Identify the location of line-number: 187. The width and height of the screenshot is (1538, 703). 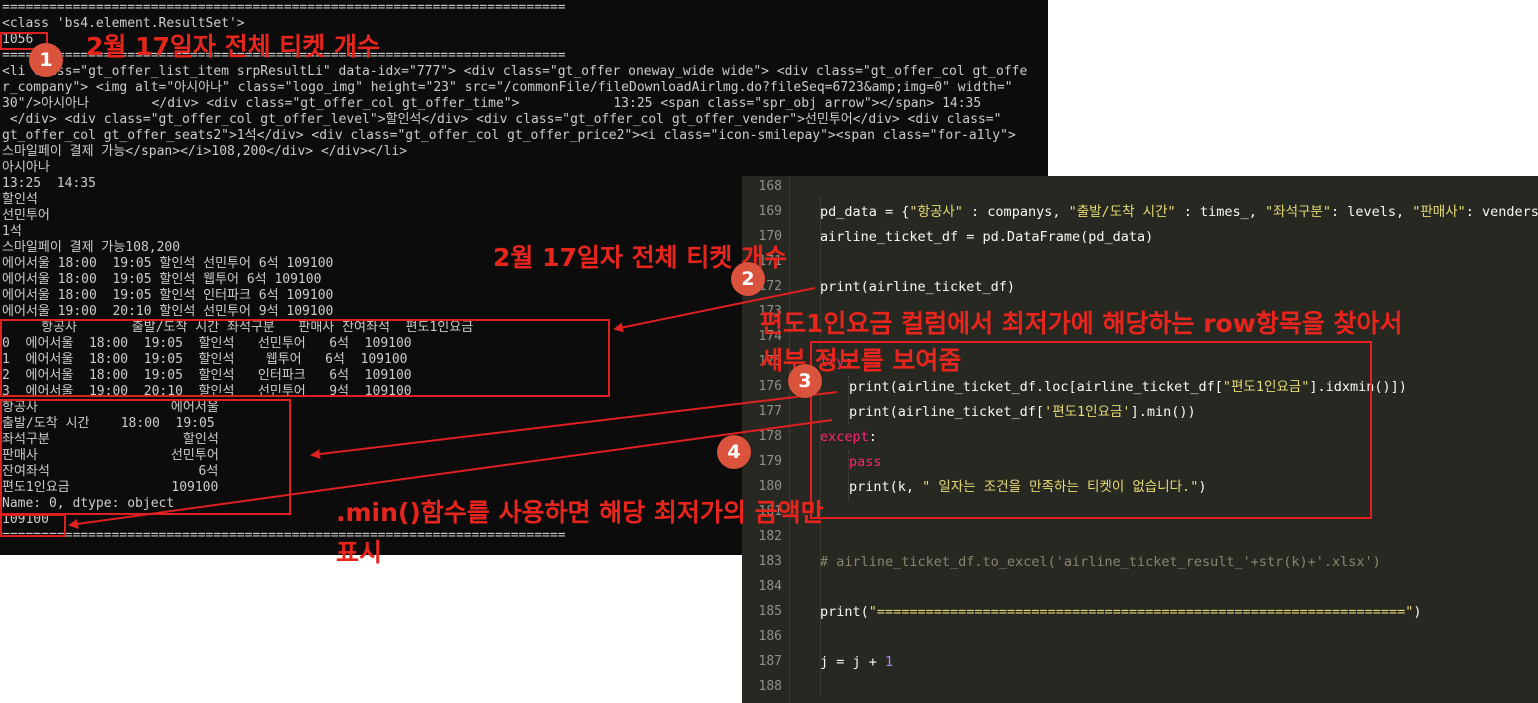
(770, 661).